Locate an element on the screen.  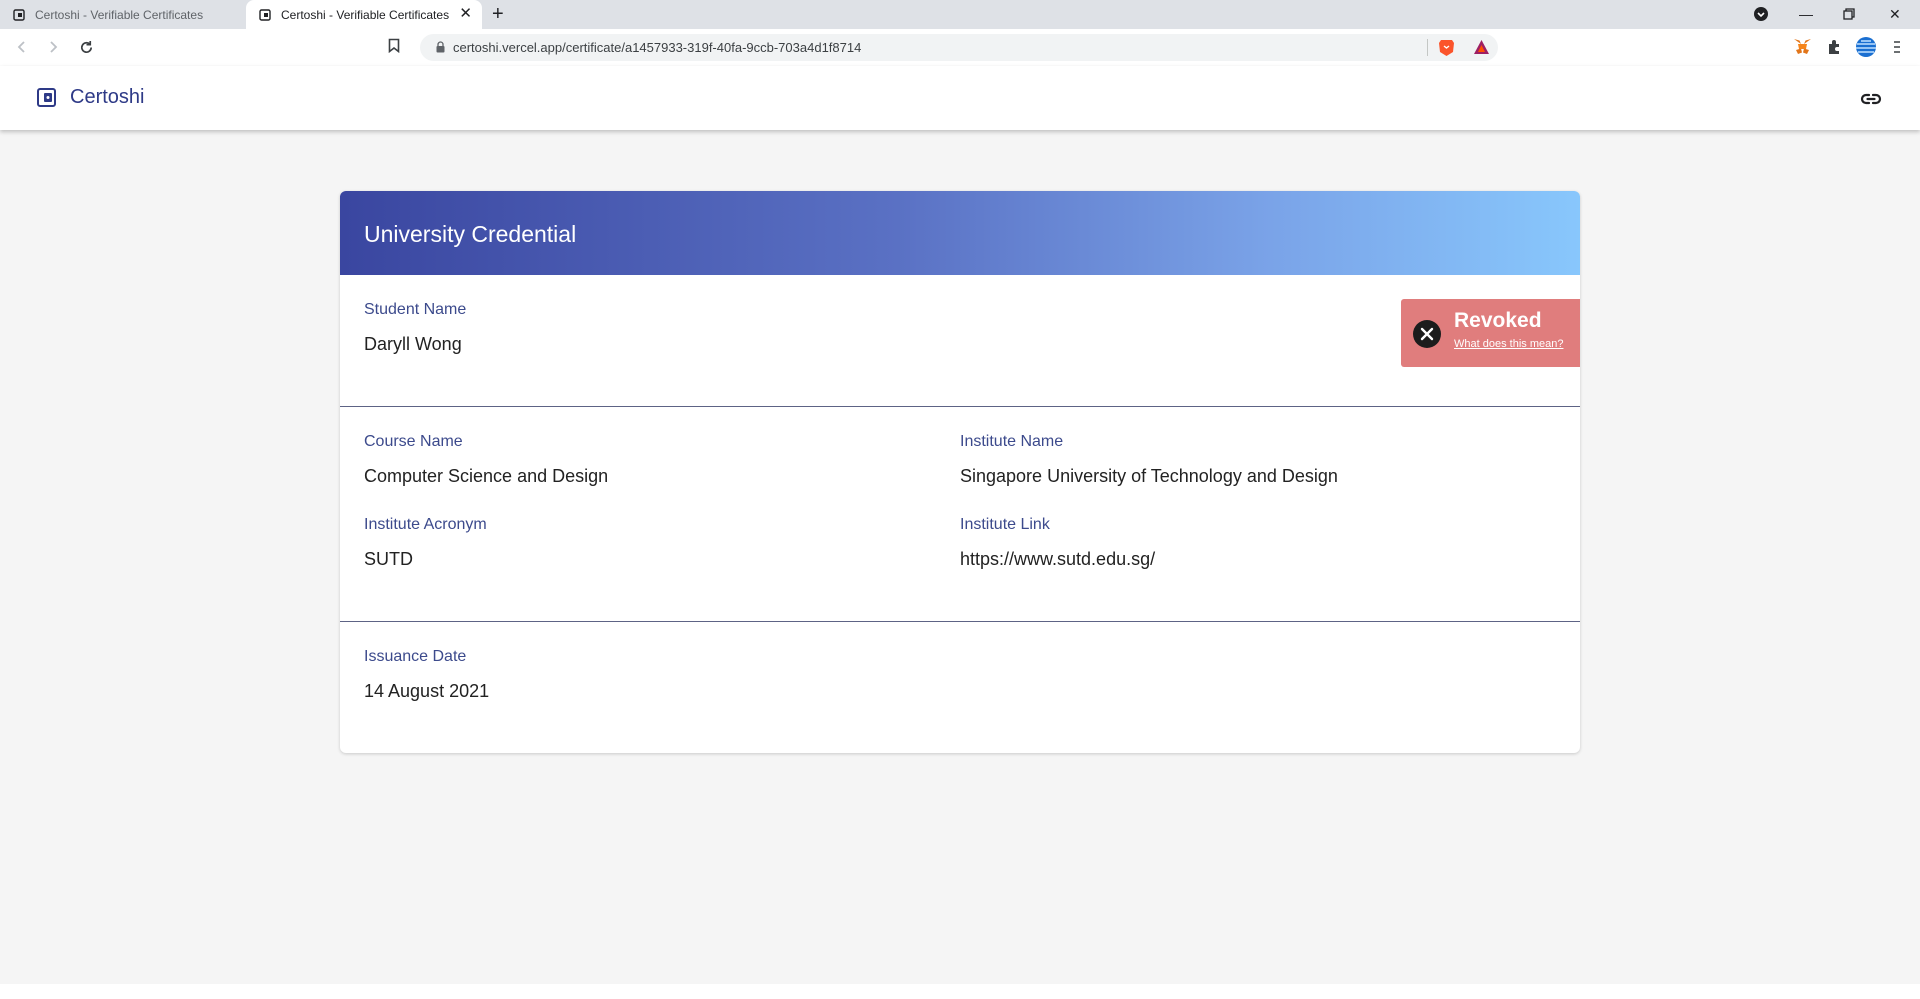
revoked-status-badge: Revoked What does this mean? is located at coordinates (1490, 333).